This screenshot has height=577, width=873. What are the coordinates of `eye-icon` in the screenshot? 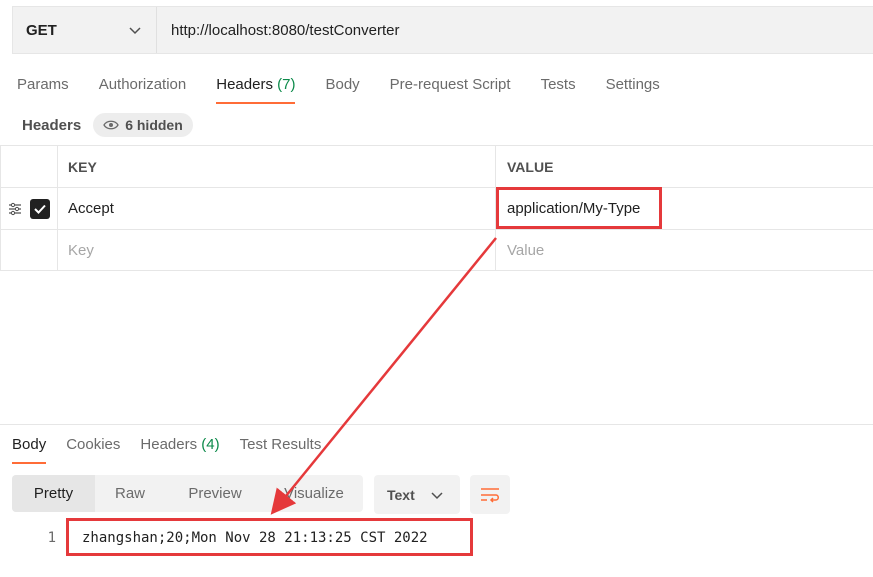 It's located at (111, 125).